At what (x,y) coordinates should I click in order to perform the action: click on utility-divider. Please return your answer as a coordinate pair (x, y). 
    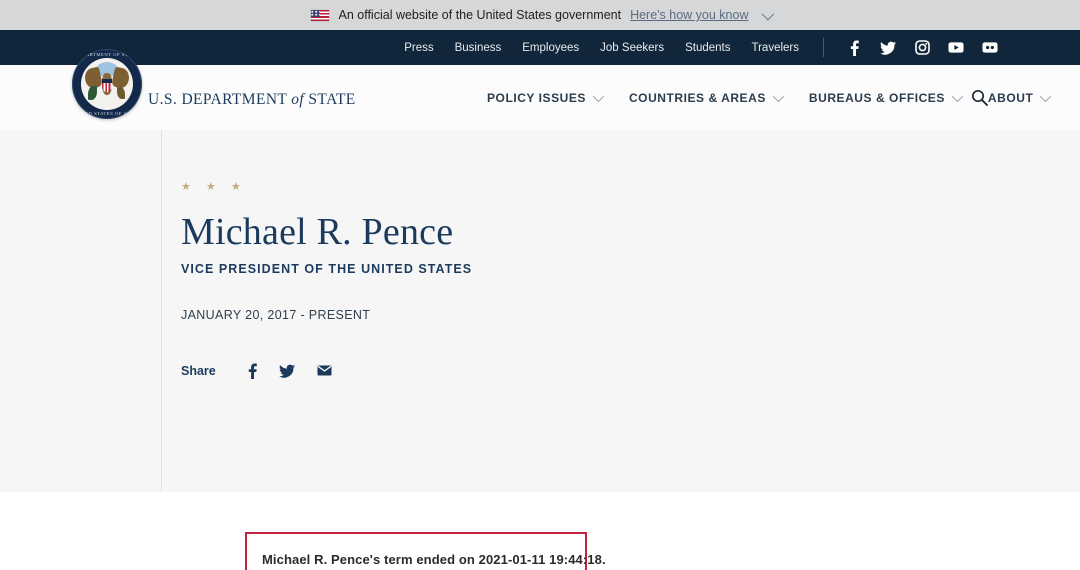
    Looking at the image, I should click on (823, 47).